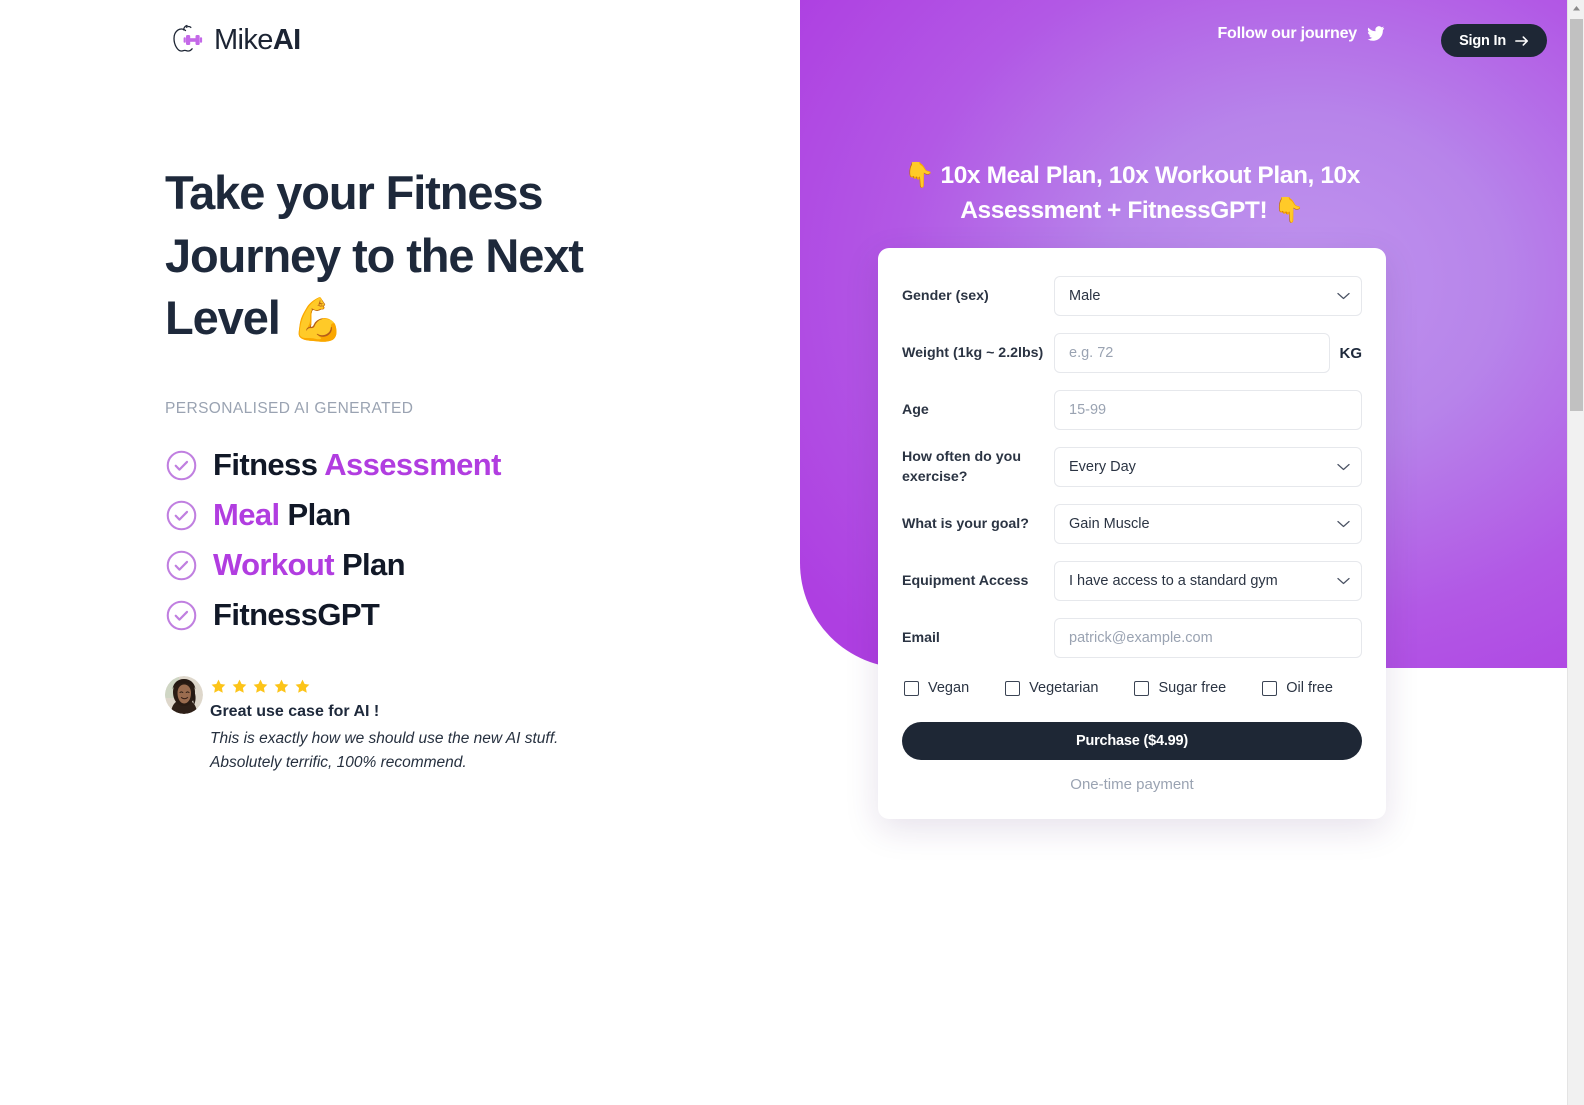 Image resolution: width=1584 pixels, height=1105 pixels. What do you see at coordinates (317, 319) in the screenshot?
I see `flexed-biceps-emoji-icon: 💪` at bounding box center [317, 319].